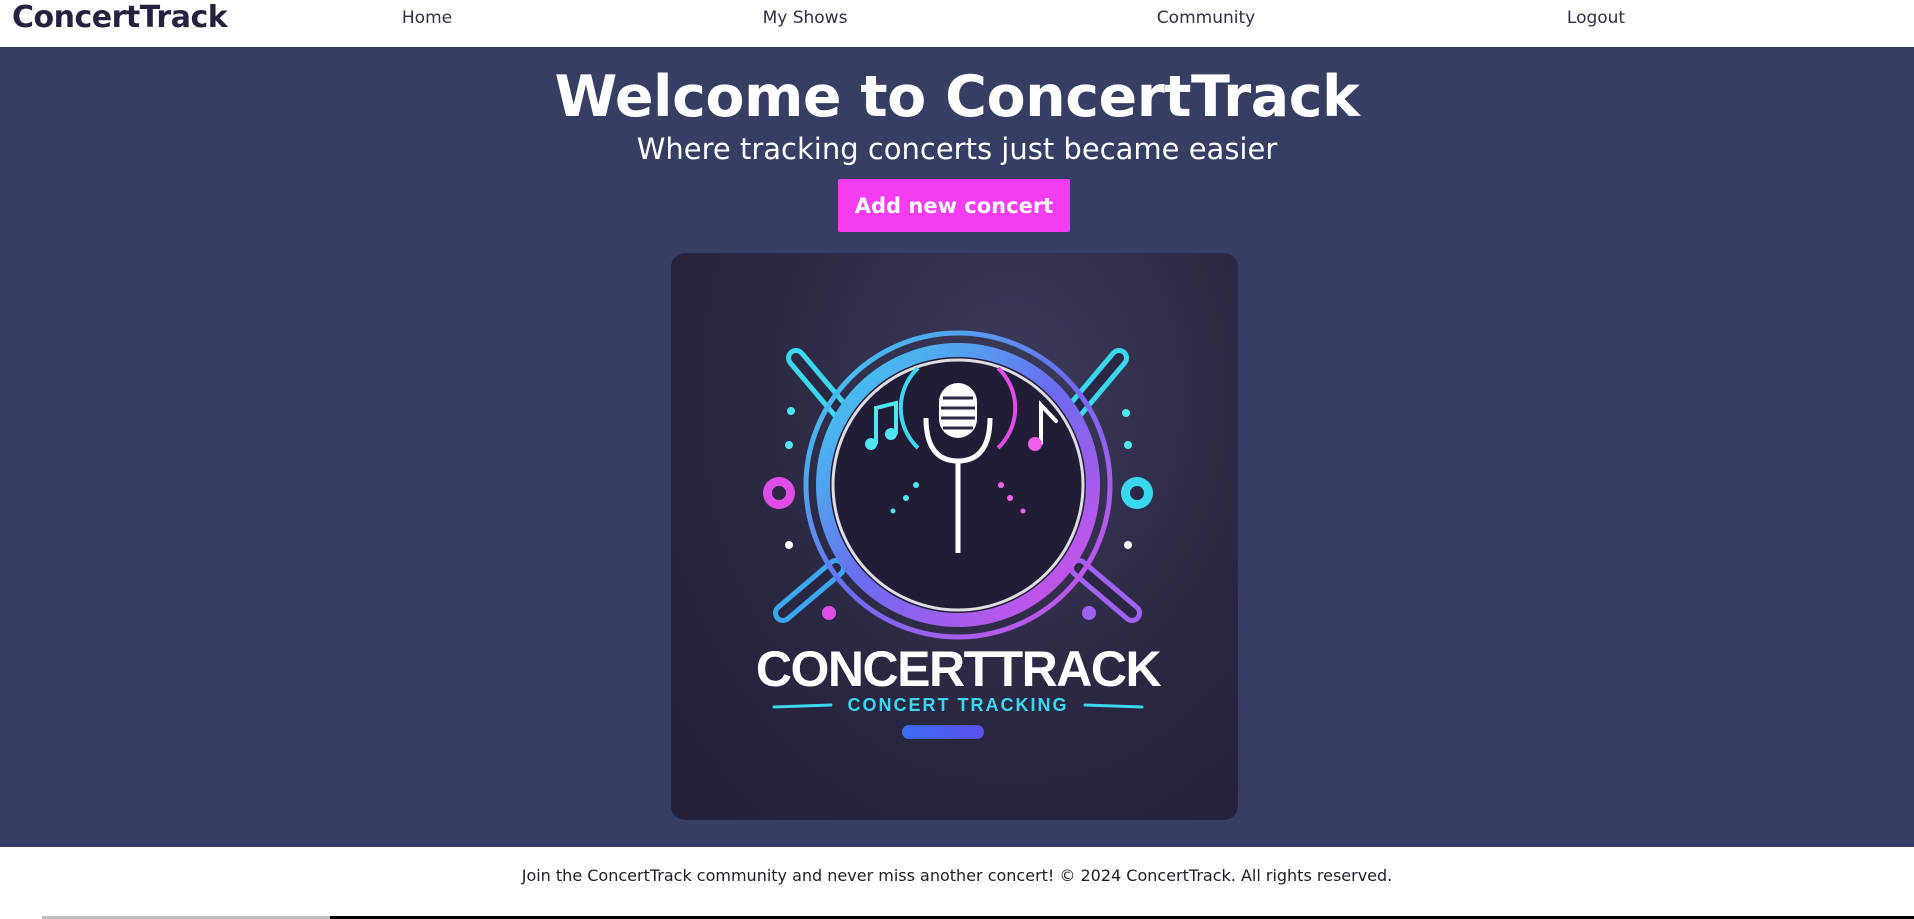 Image resolution: width=1914 pixels, height=919 pixels. What do you see at coordinates (1596, 18) in the screenshot?
I see `nav-logout-link: Logout` at bounding box center [1596, 18].